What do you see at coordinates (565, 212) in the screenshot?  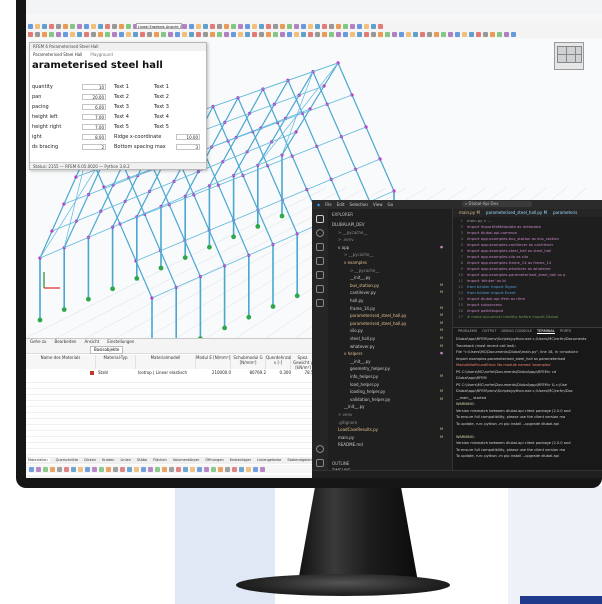 I see `editor-tab: parameteris` at bounding box center [565, 212].